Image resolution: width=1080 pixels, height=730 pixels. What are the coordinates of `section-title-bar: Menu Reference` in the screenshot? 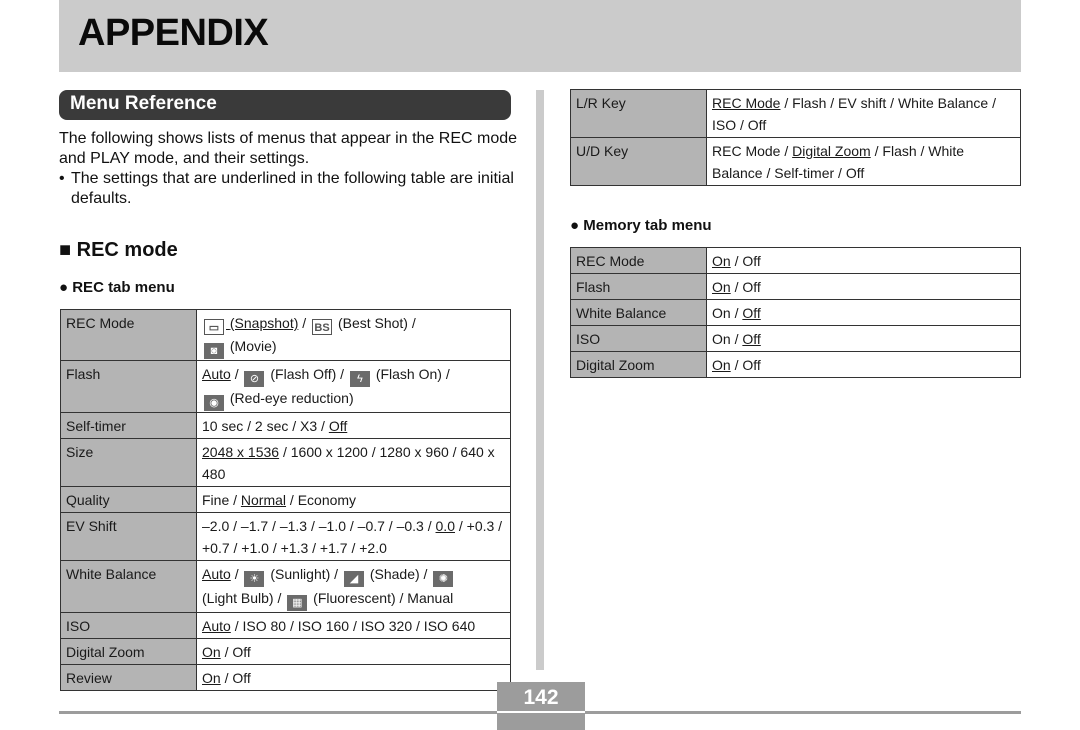 It's located at (285, 105).